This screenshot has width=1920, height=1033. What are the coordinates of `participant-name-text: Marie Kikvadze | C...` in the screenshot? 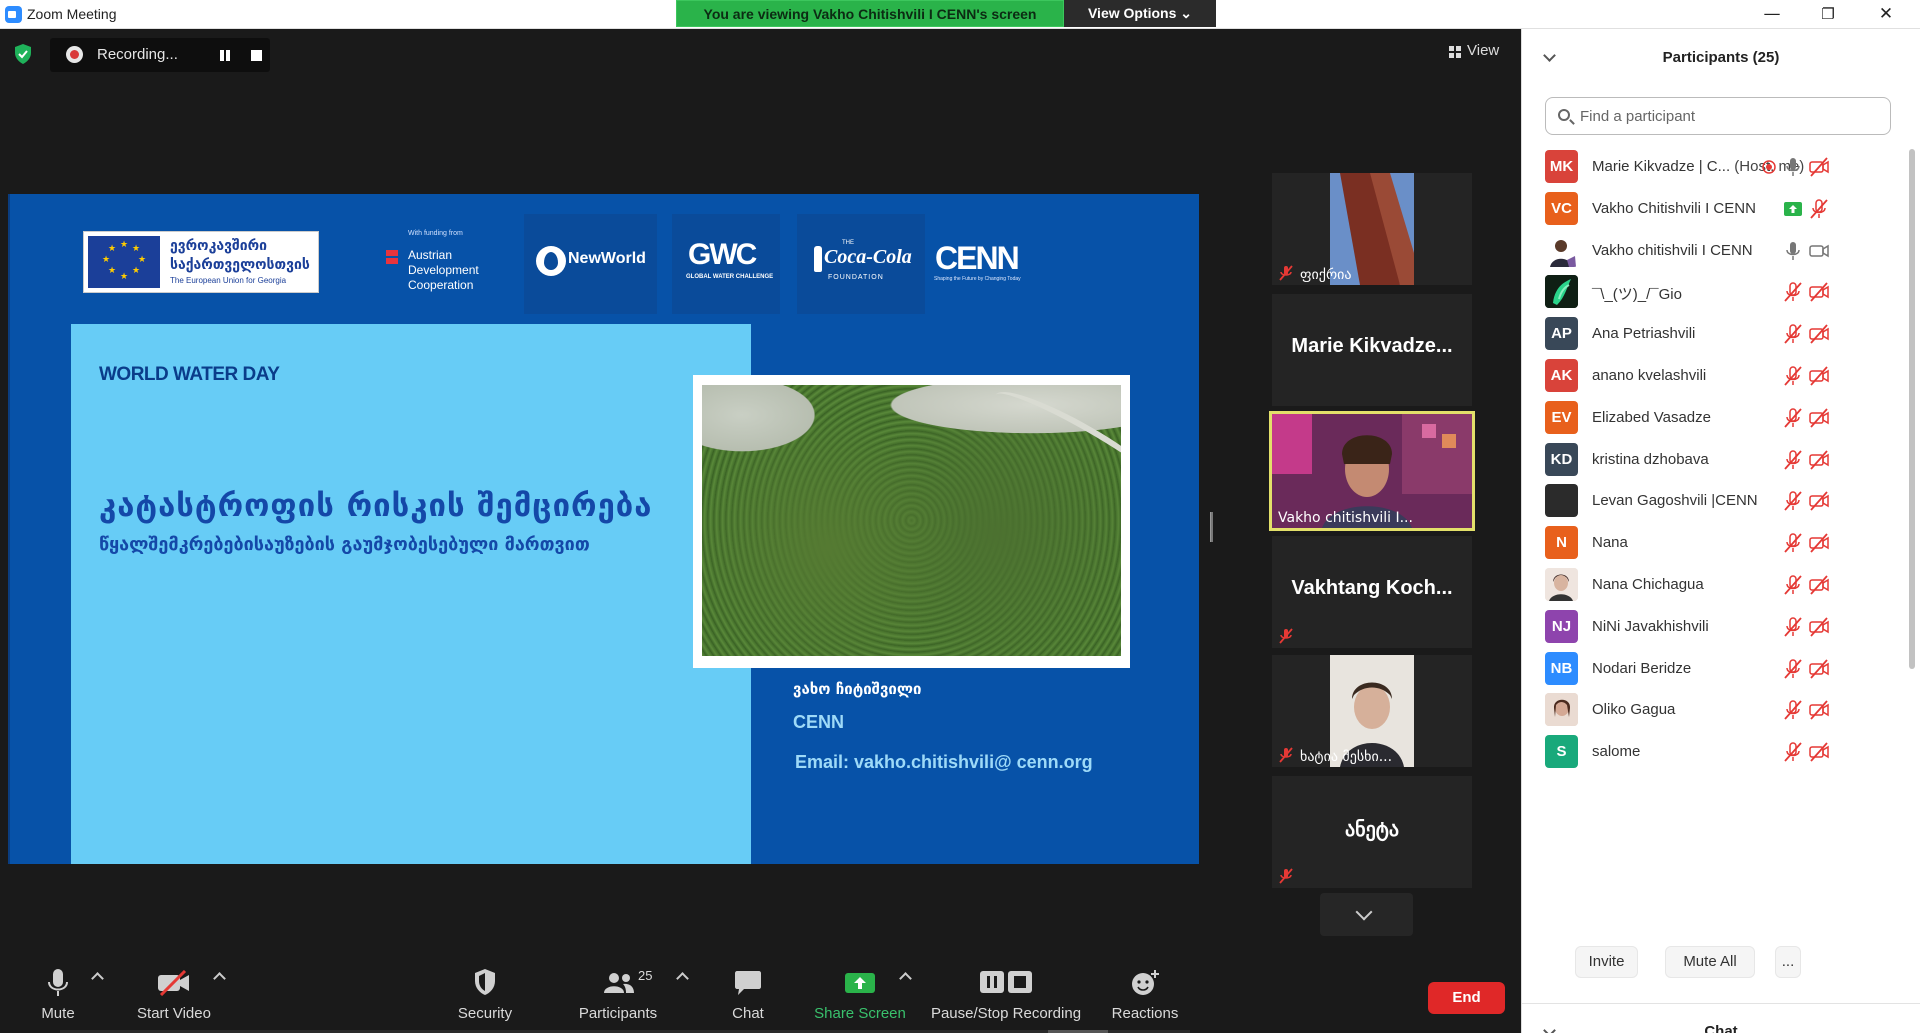 It's located at (1661, 166).